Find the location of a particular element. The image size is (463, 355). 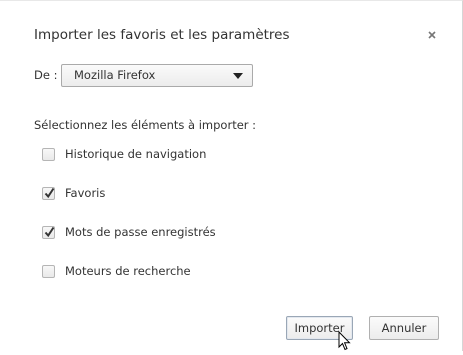

close-icon is located at coordinates (432, 34).